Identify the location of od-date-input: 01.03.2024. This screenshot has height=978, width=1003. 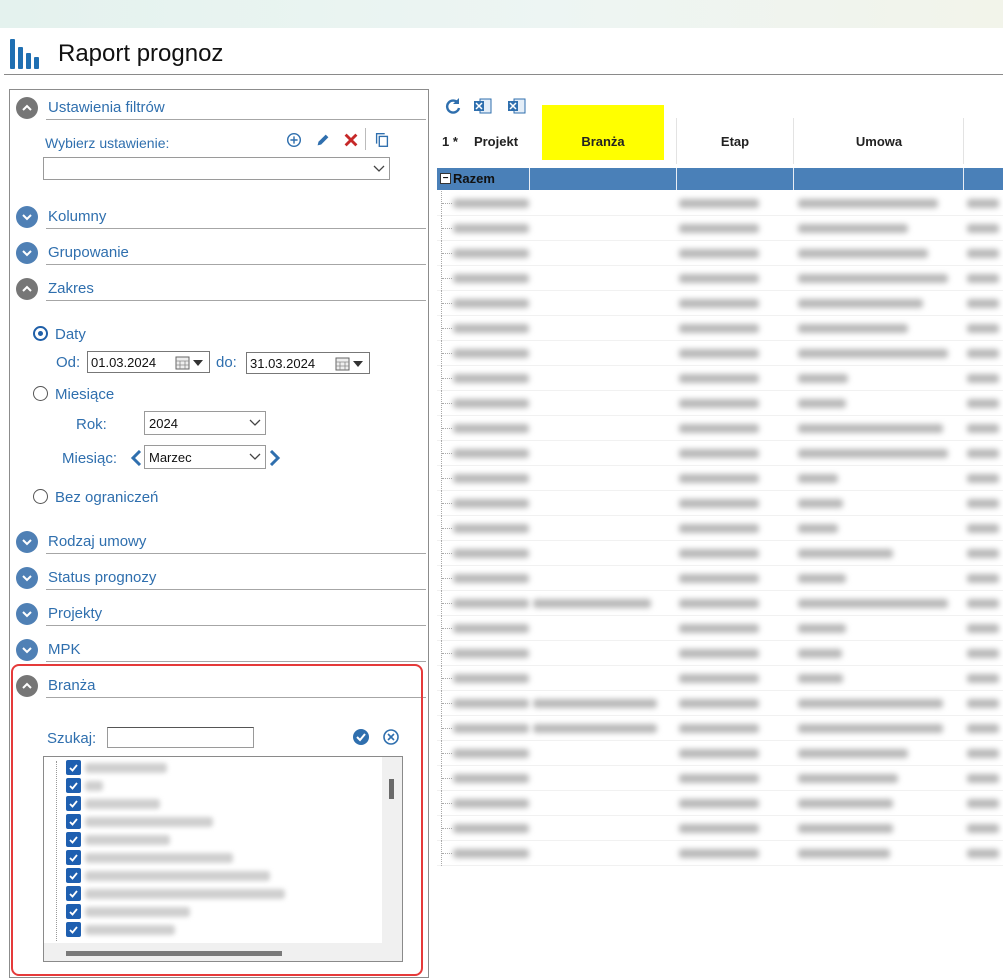
(148, 362).